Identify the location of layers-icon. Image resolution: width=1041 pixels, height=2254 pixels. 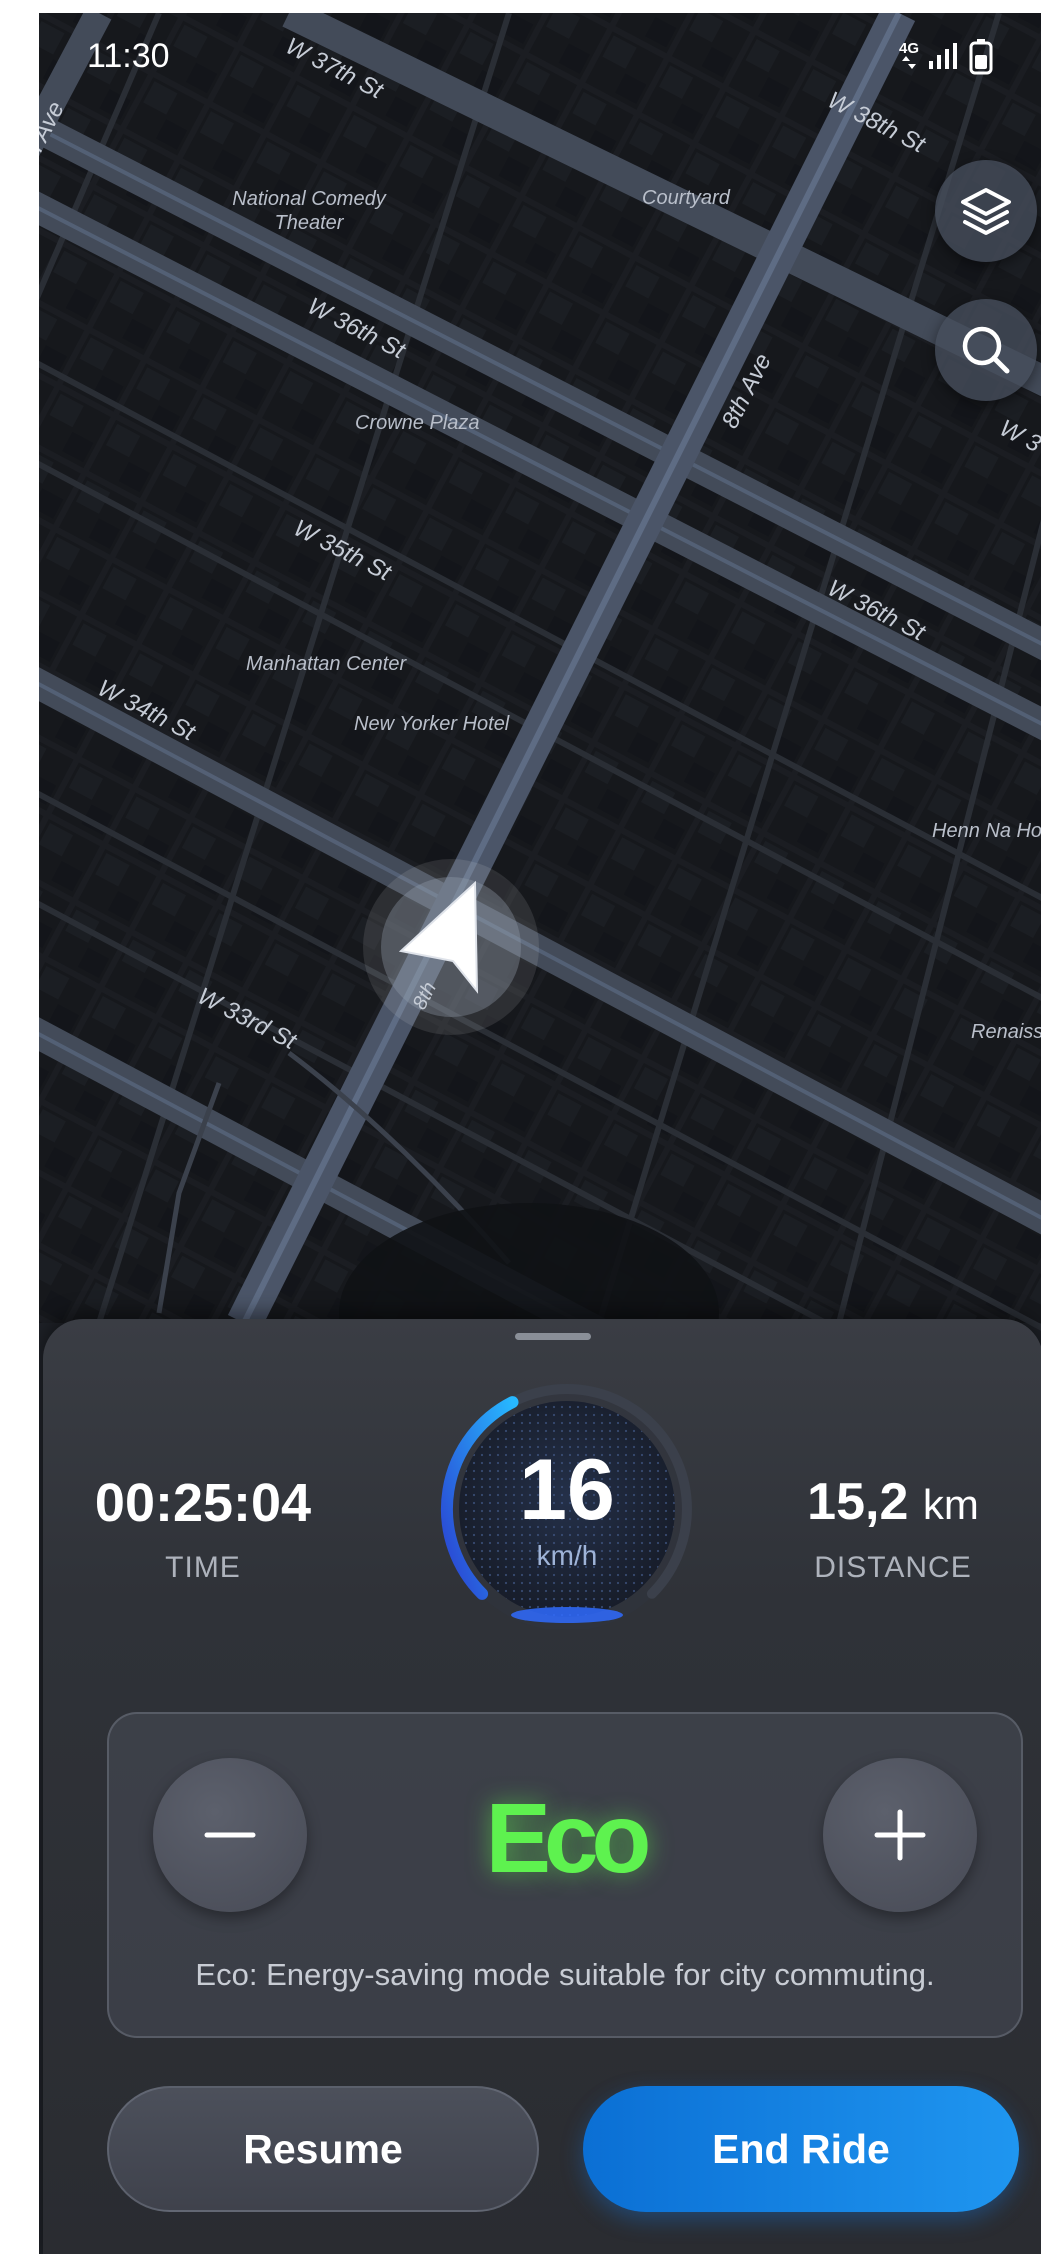
(986, 211).